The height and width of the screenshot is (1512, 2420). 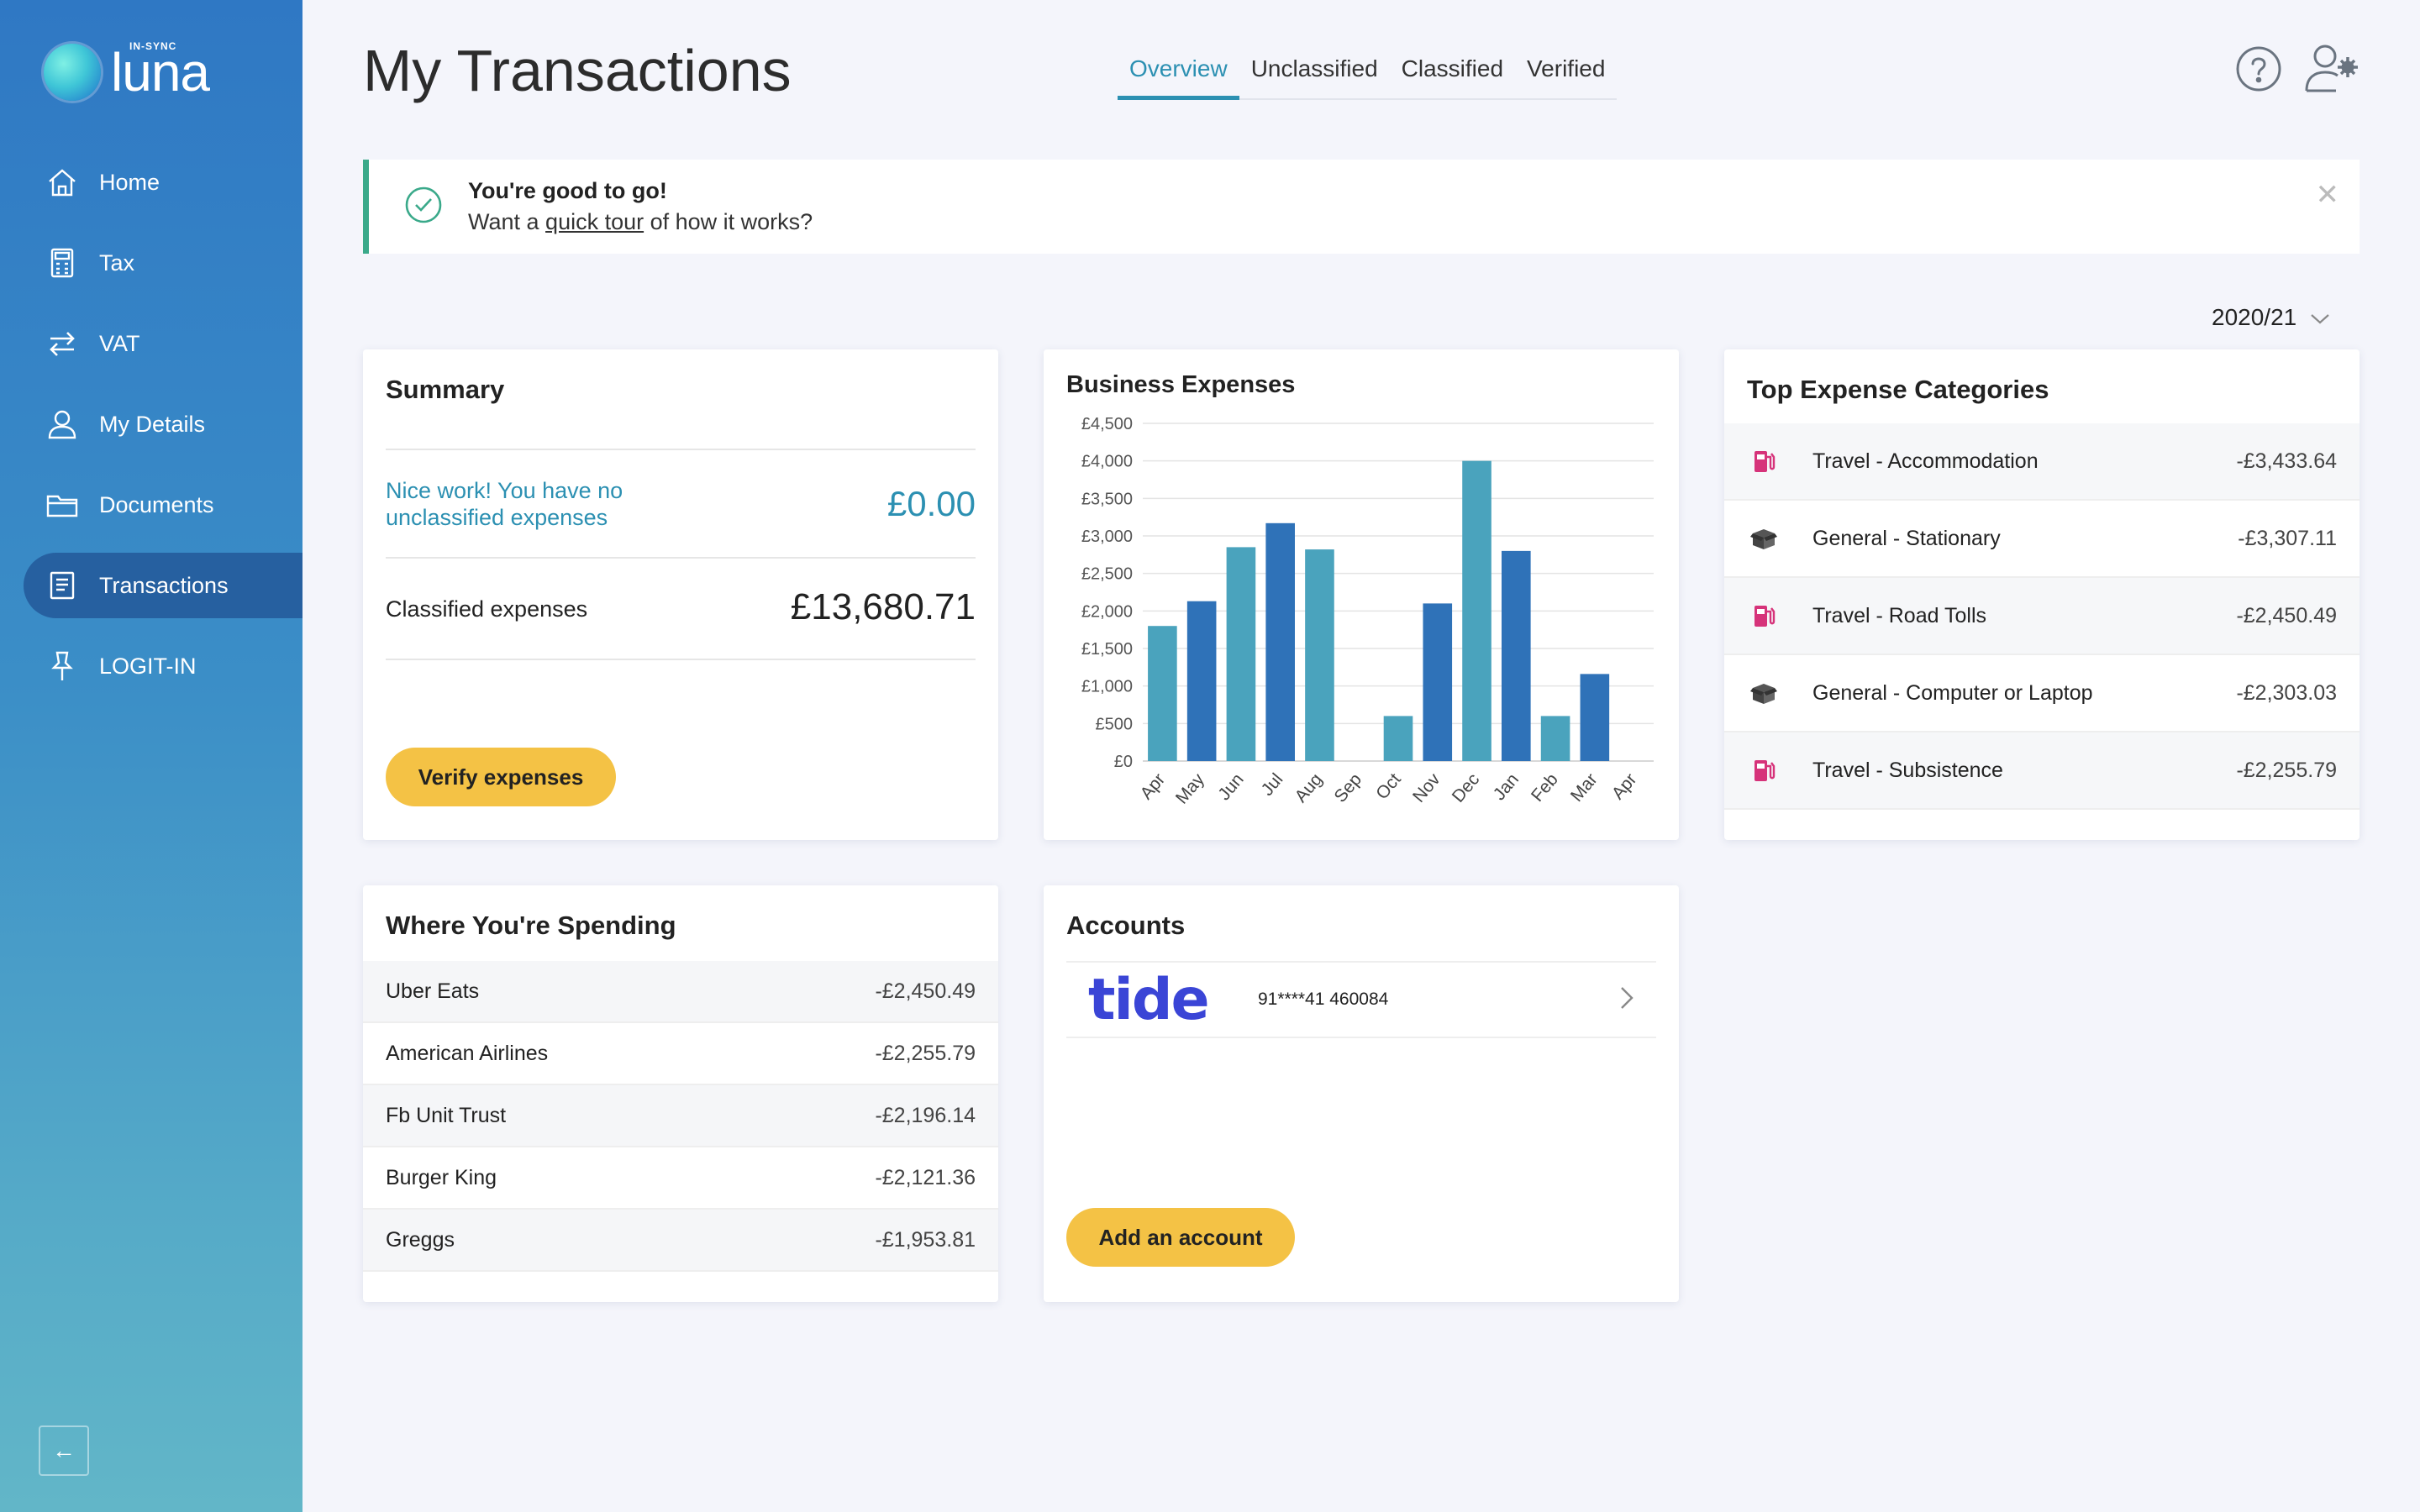 I want to click on sidebar-item-documents: Documents, so click(x=163, y=505).